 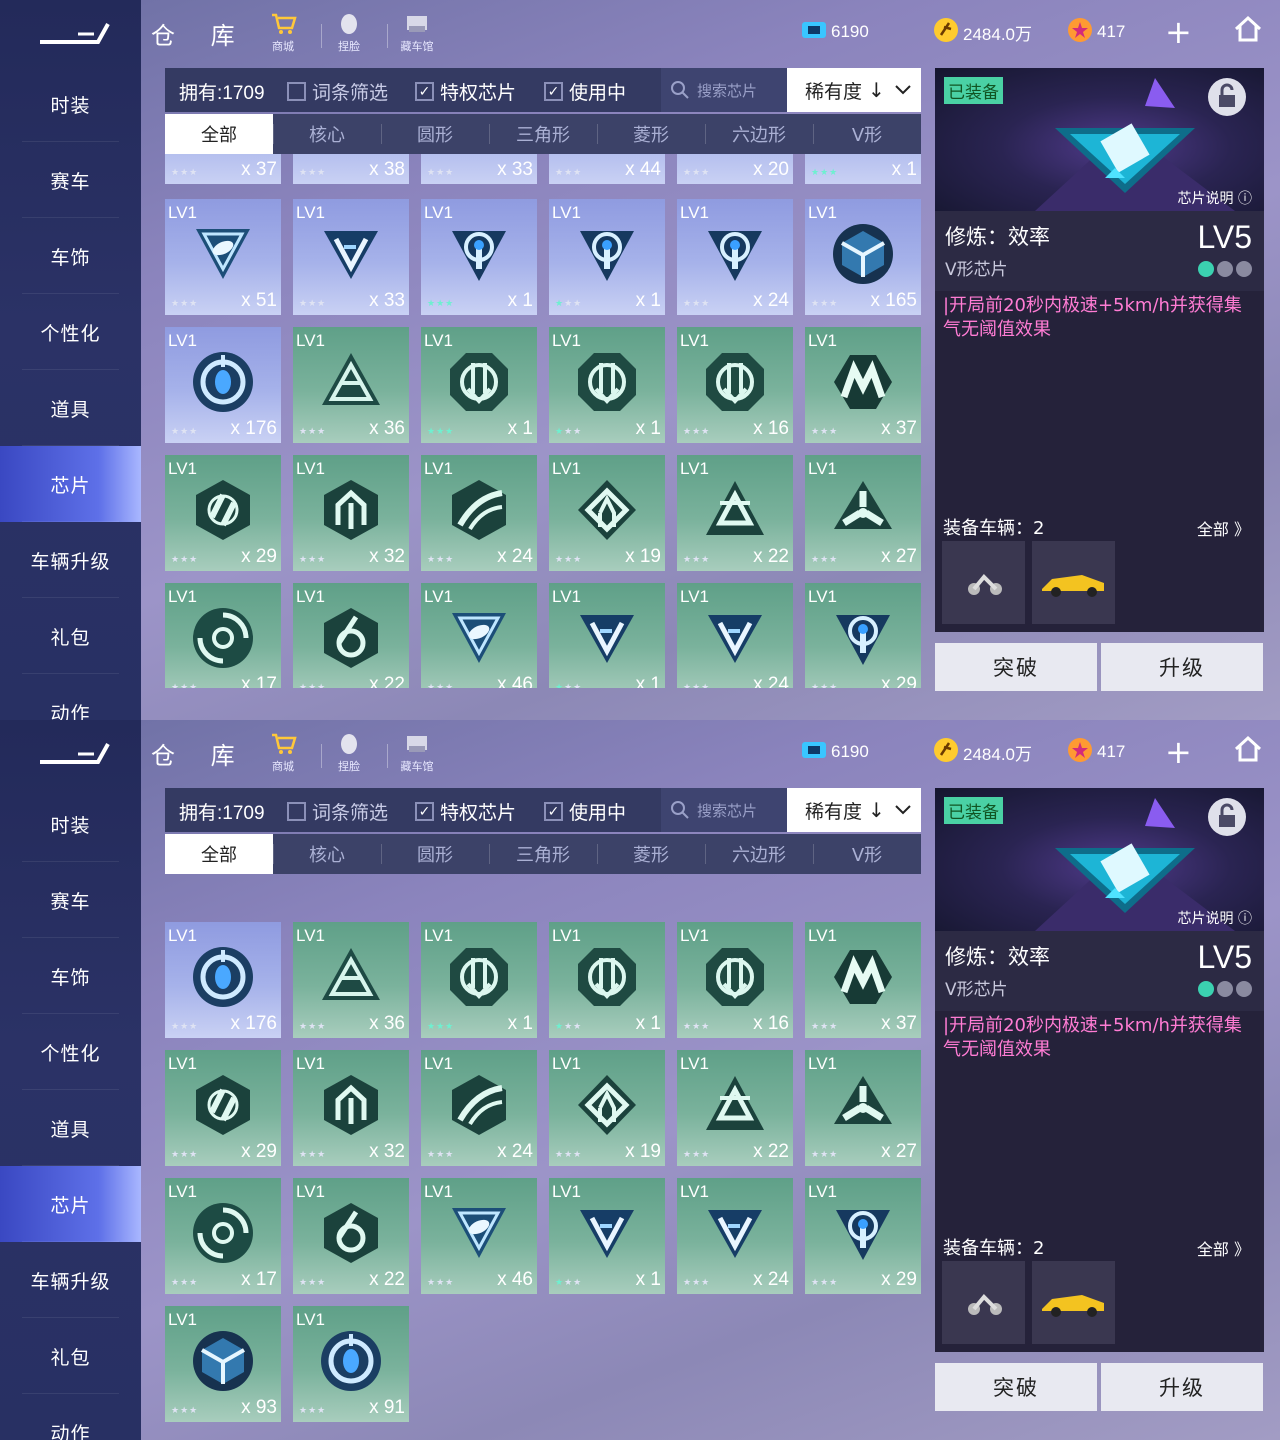 What do you see at coordinates (351, 385) in the screenshot?
I see `chip-card: LV1 ★★★ x 36` at bounding box center [351, 385].